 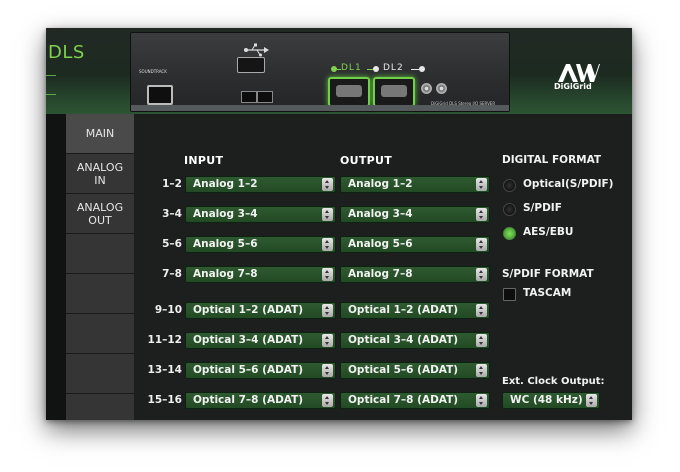 I want to click on channel-label: 9–10, so click(x=168, y=310).